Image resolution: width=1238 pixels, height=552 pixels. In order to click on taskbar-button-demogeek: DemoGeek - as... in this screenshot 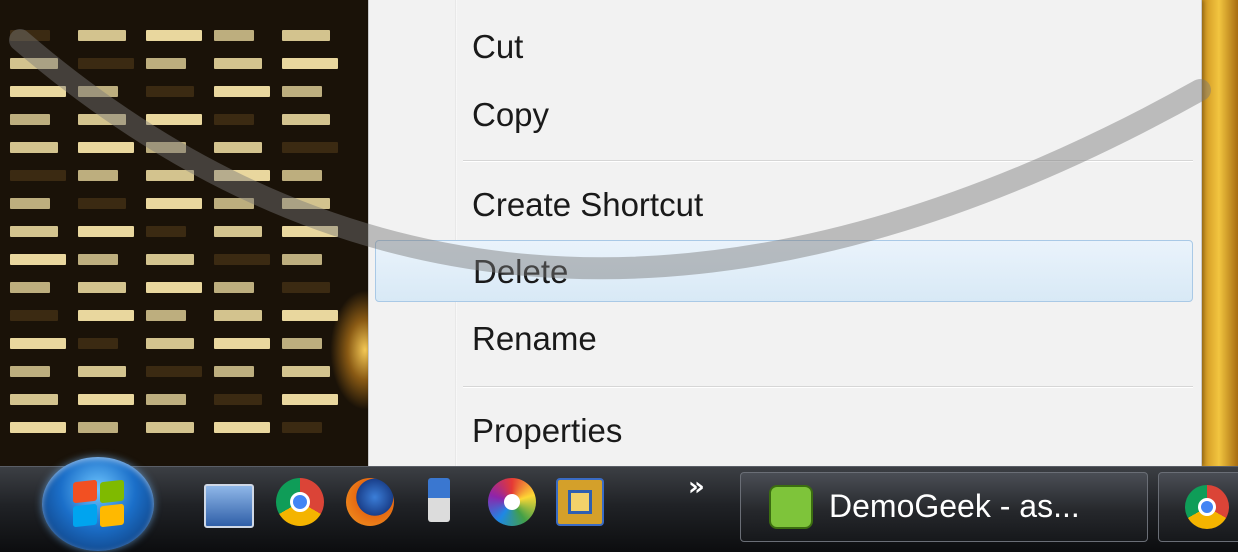, I will do `click(944, 507)`.